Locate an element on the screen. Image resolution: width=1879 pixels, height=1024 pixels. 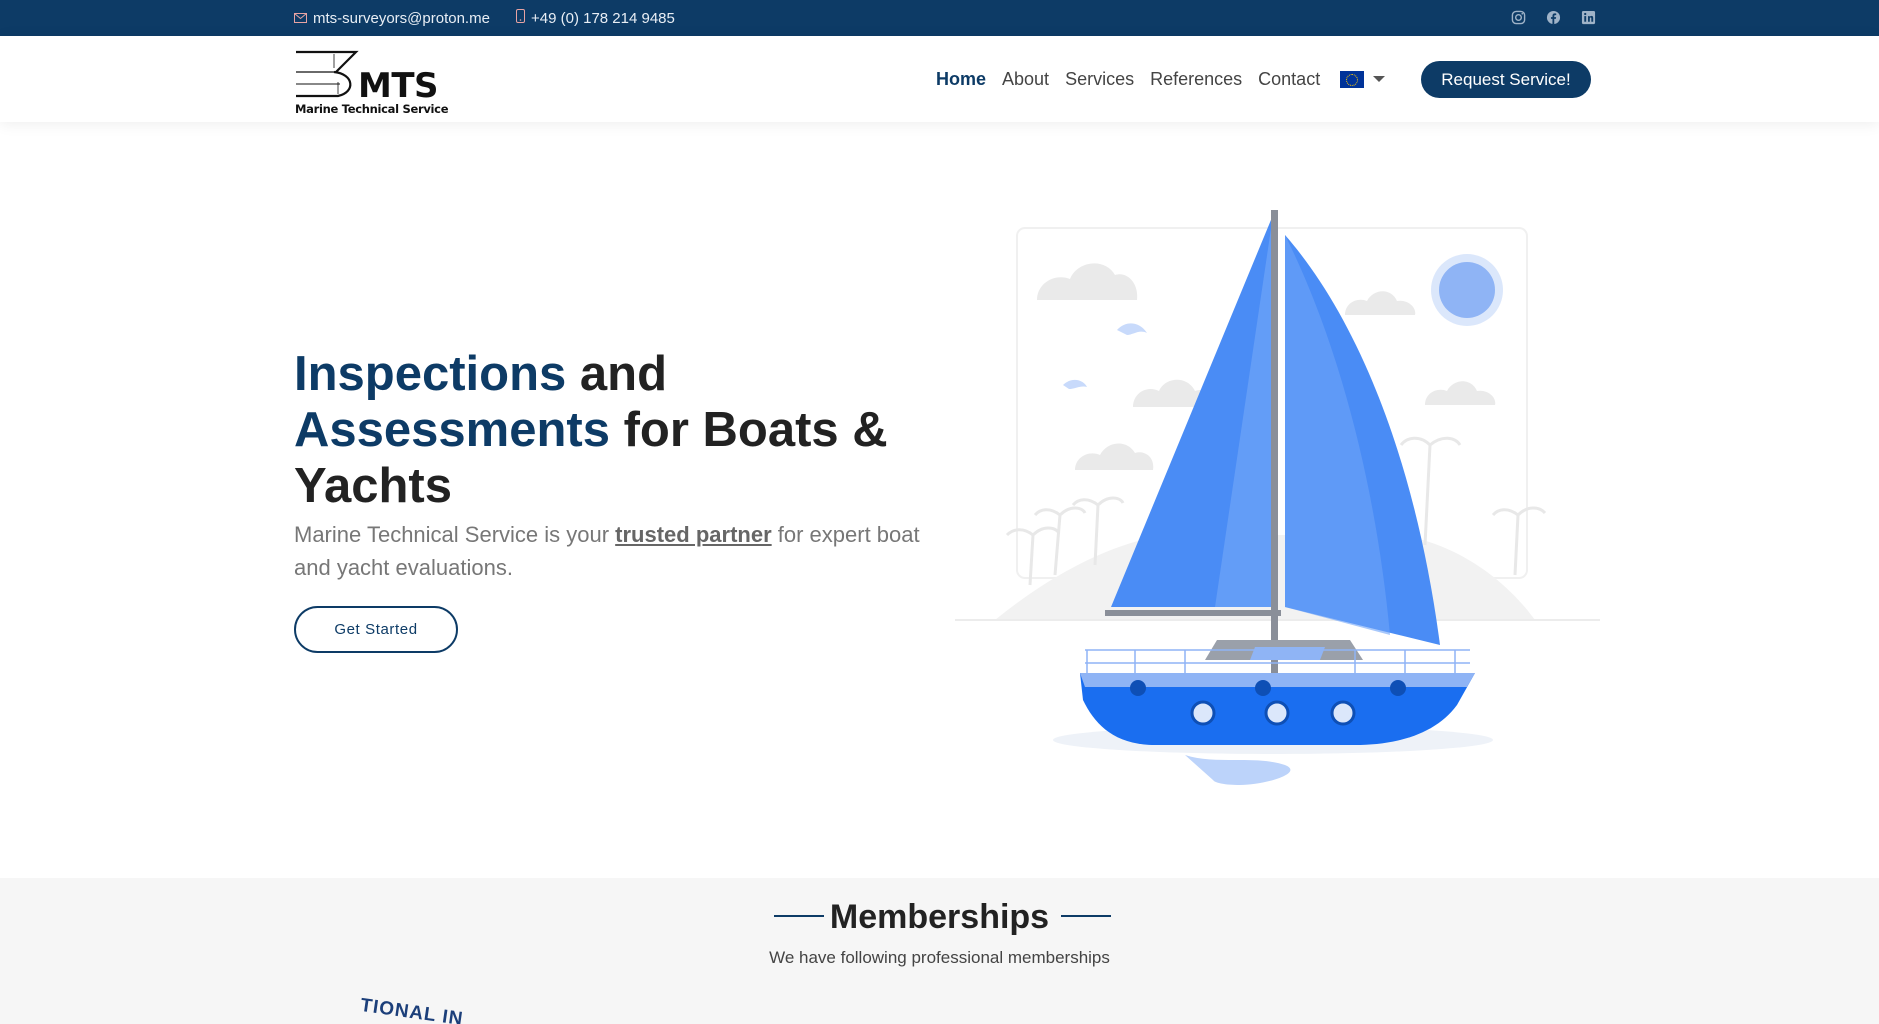
title-line-right is located at coordinates (1086, 916).